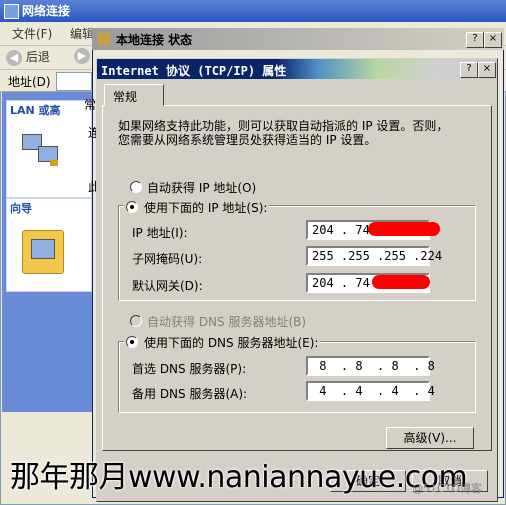 The image size is (506, 505). I want to click on local-connection-status-title: 本地连接 状态, so click(154, 40).